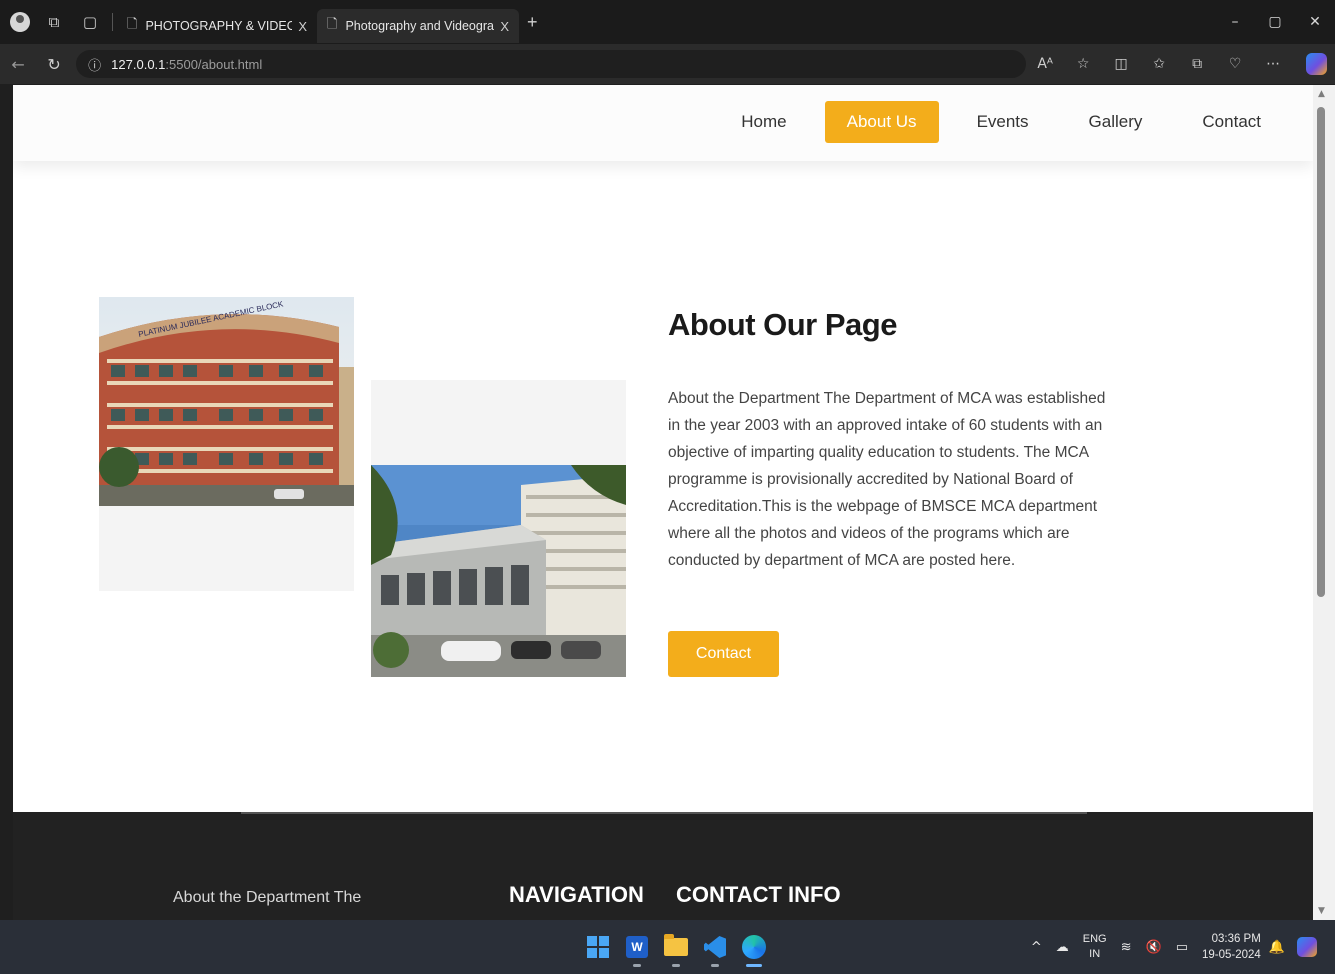 This screenshot has width=1335, height=974. Describe the element at coordinates (226, 401) in the screenshot. I see `academic-block-photo: PLATINUM JUBILEE ACADEMIC BLOCK` at that location.